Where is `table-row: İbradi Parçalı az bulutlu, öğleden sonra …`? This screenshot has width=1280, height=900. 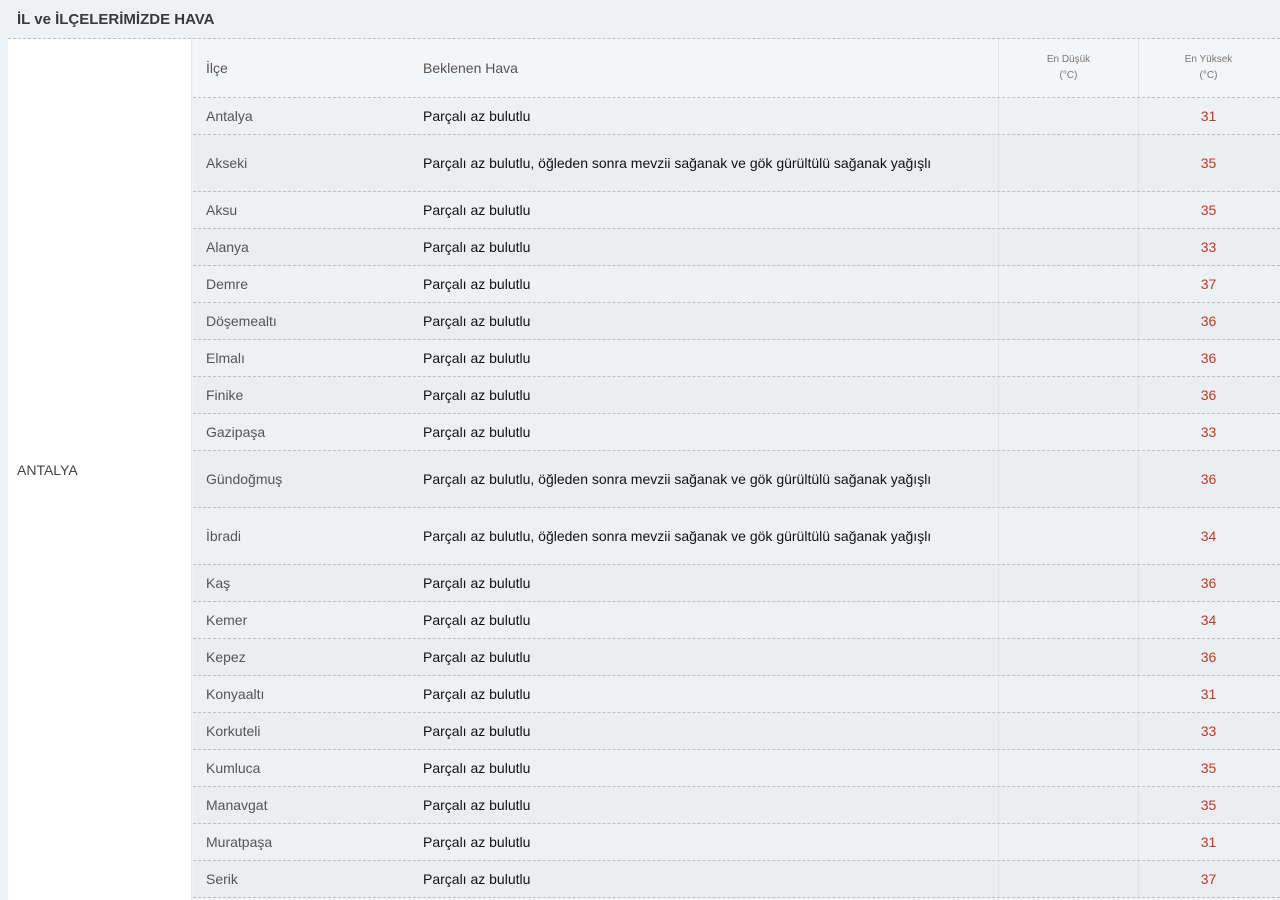 table-row: İbradi Parçalı az bulutlu, öğleden sonra … is located at coordinates (736, 536).